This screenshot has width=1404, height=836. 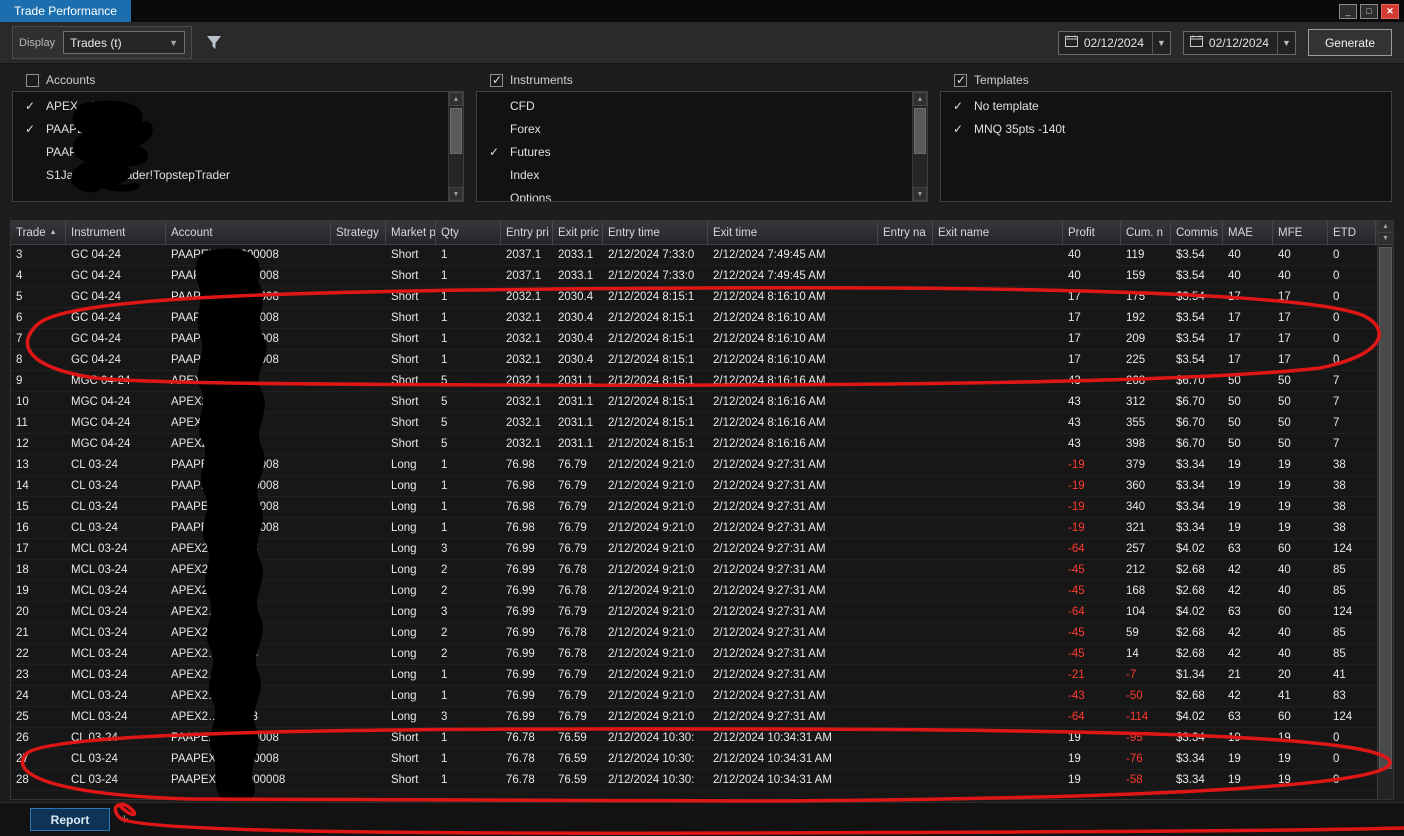 What do you see at coordinates (1076, 591) in the screenshot?
I see `table-cell: -45` at bounding box center [1076, 591].